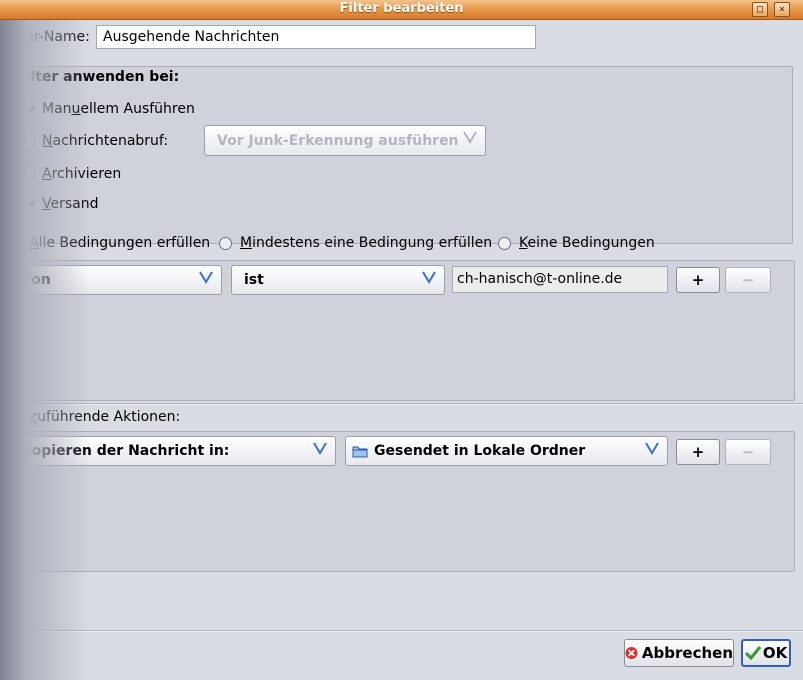 This screenshot has width=803, height=680. I want to click on match-any-radio-row: Mindestens eine Bedingung erfüllen, so click(355, 243).